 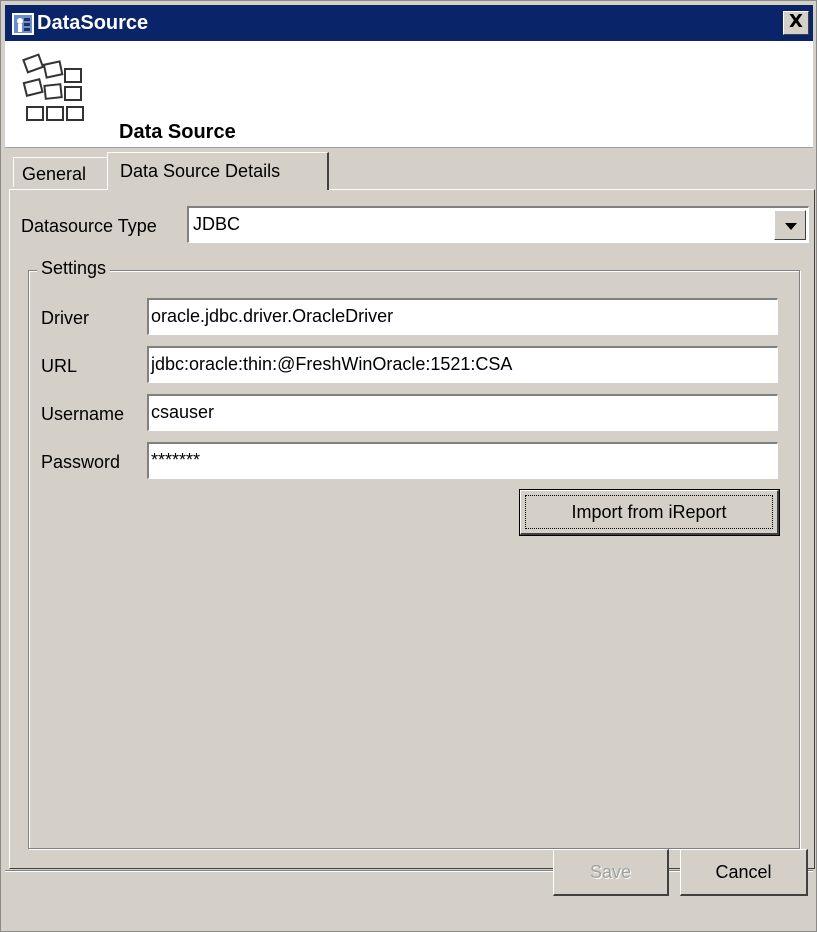 What do you see at coordinates (59, 366) in the screenshot?
I see `url-label: URL` at bounding box center [59, 366].